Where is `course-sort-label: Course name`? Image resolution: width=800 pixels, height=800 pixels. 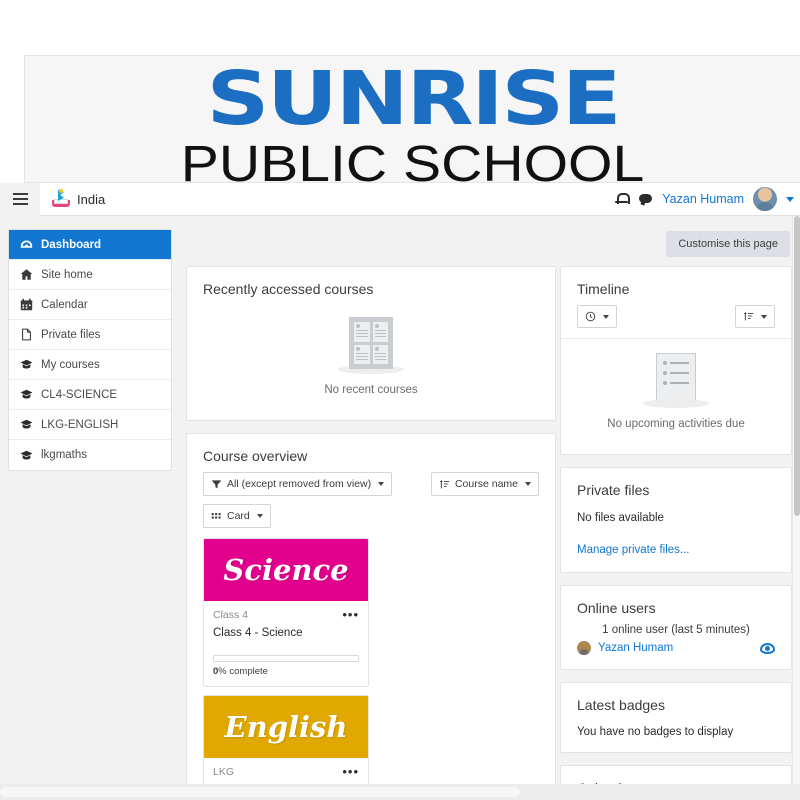 course-sort-label: Course name is located at coordinates (486, 484).